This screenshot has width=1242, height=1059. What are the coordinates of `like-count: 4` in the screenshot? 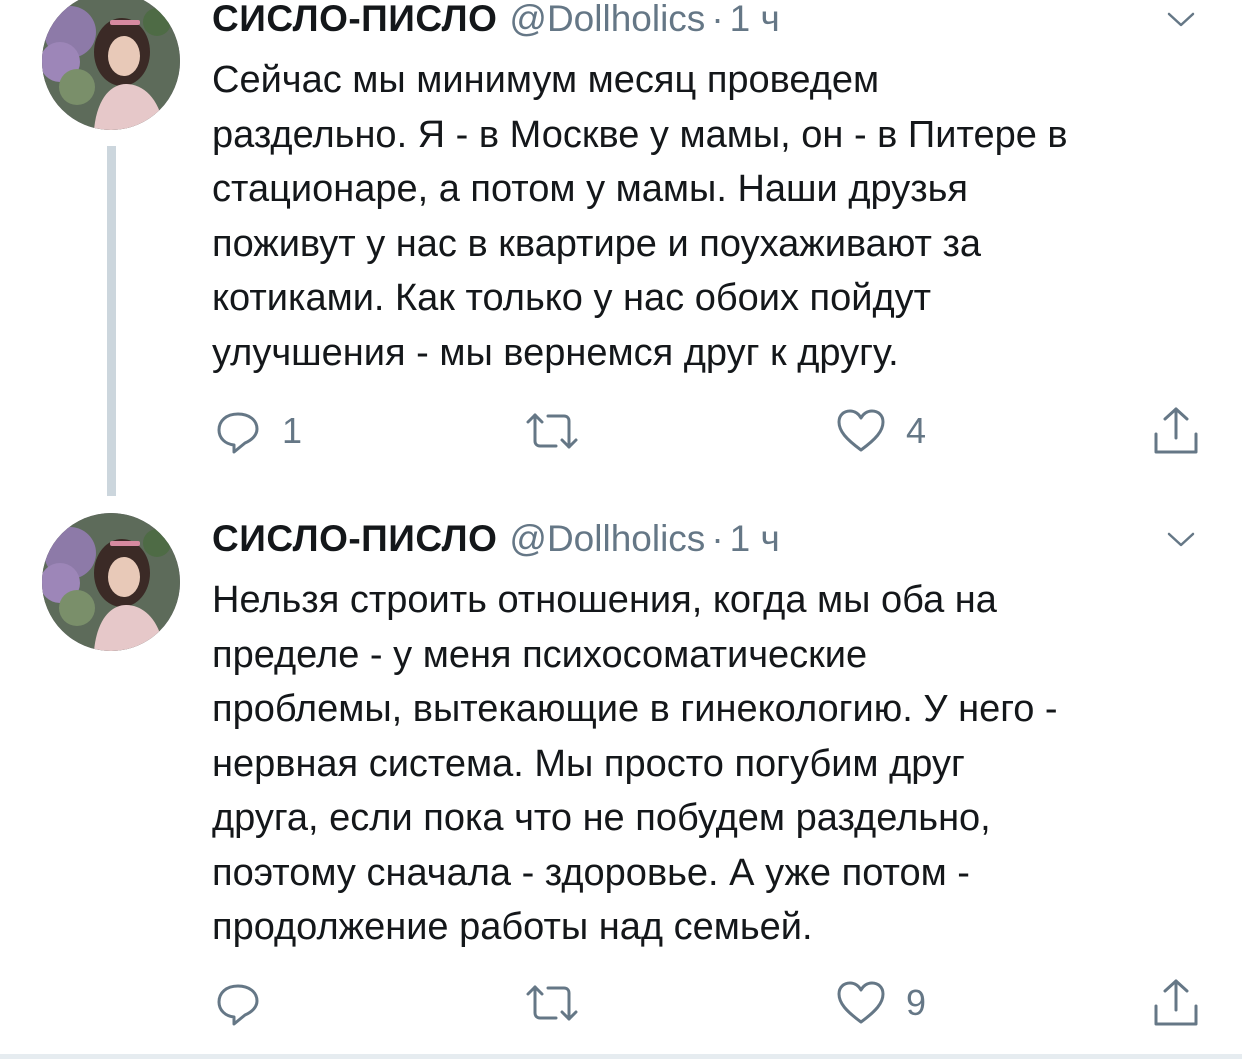 It's located at (916, 430).